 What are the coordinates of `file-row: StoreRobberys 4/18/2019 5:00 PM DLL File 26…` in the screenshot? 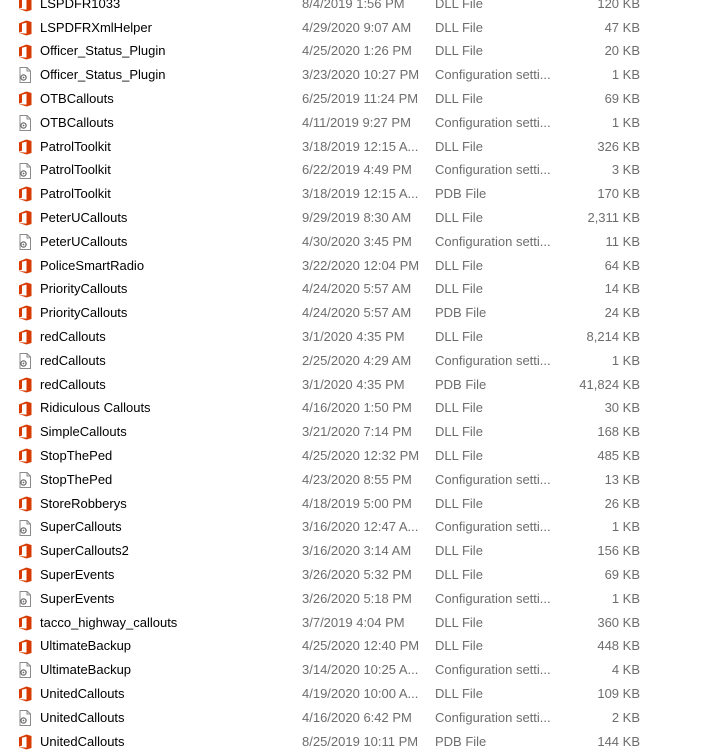 It's located at (355, 504).